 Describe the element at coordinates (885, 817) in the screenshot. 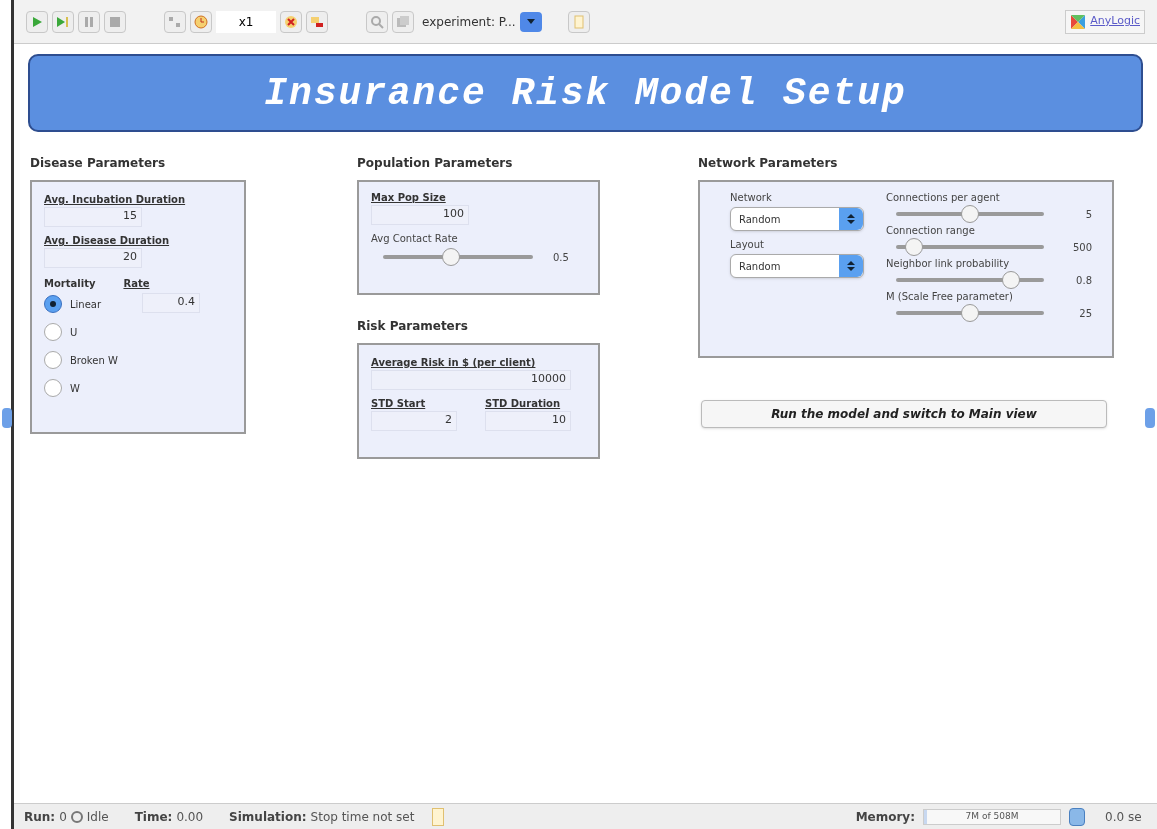

I see `status-label: Memory:` at that location.